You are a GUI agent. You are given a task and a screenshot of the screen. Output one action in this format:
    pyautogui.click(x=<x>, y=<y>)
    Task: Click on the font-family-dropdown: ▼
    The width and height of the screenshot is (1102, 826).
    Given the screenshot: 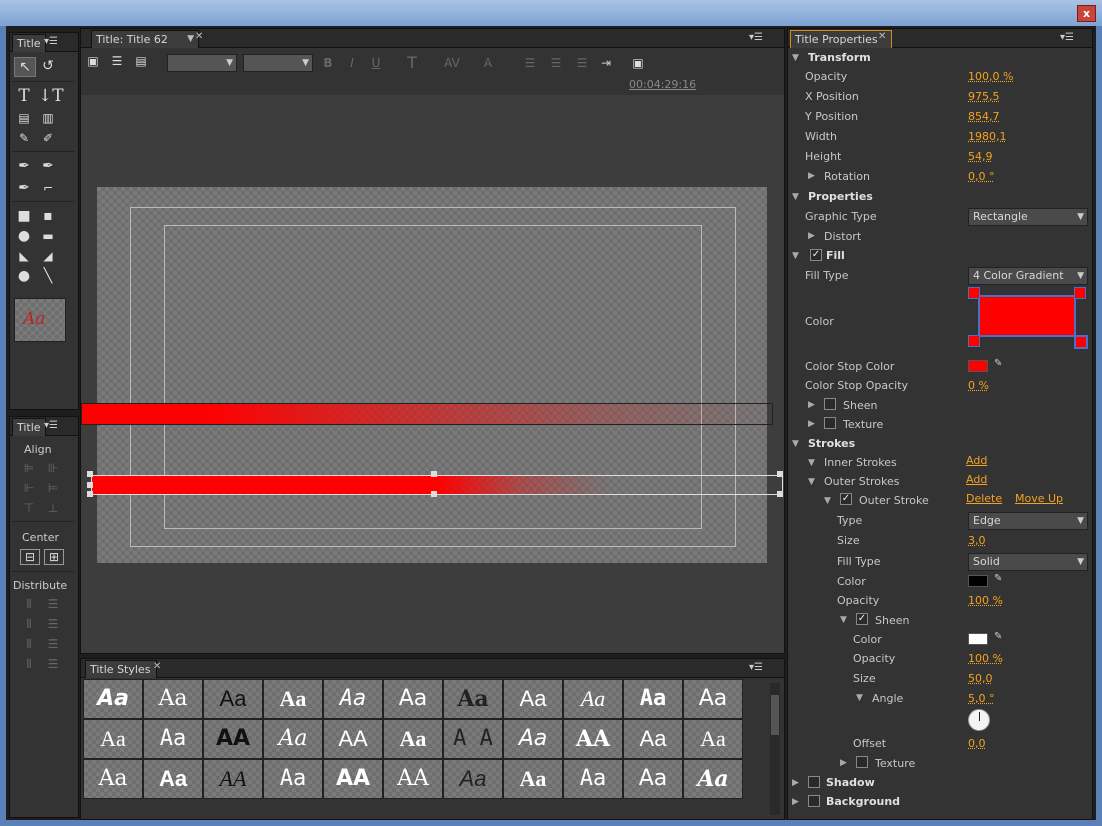 What is the action you would take?
    pyautogui.click(x=202, y=63)
    